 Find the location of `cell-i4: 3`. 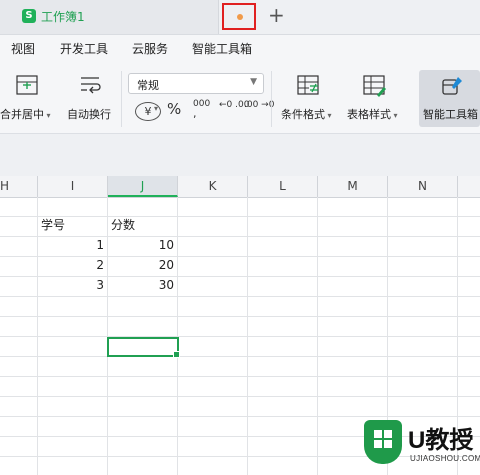

cell-i4: 3 is located at coordinates (72, 285).